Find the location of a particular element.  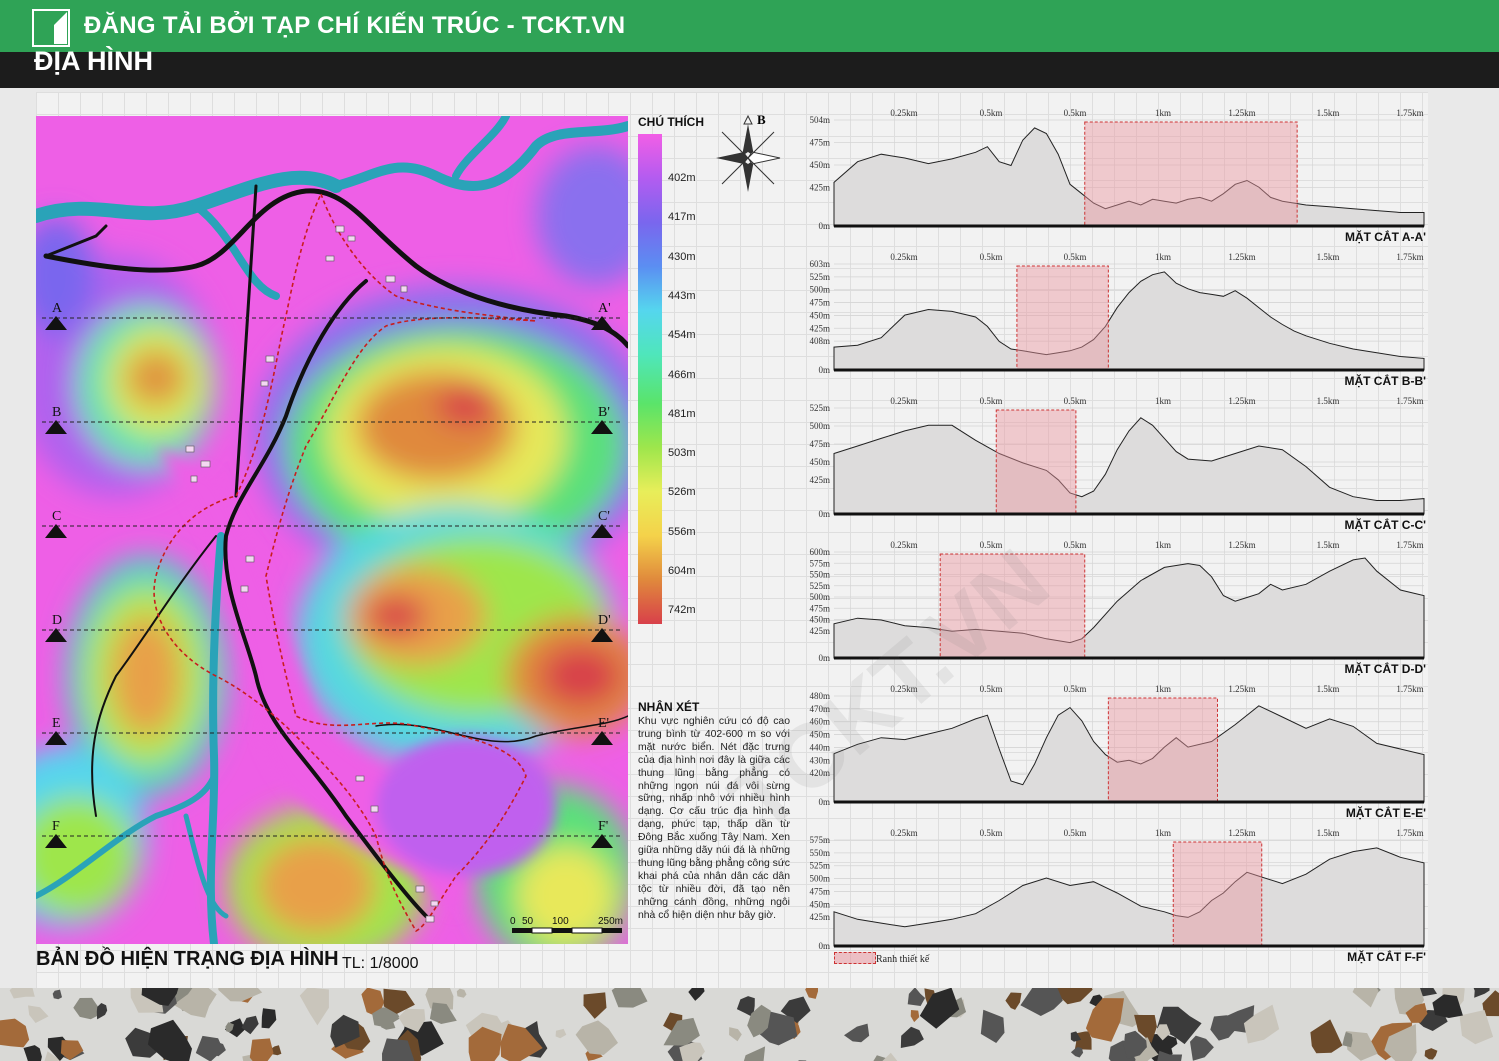

y-tick-label: 440m is located at coordinates (819, 747).